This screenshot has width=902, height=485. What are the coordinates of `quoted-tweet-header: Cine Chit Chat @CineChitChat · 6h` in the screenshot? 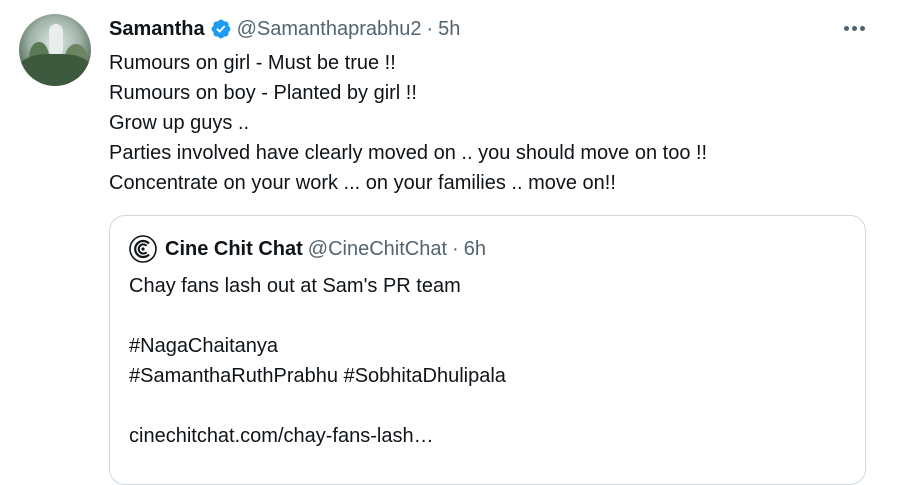 It's located at (307, 249).